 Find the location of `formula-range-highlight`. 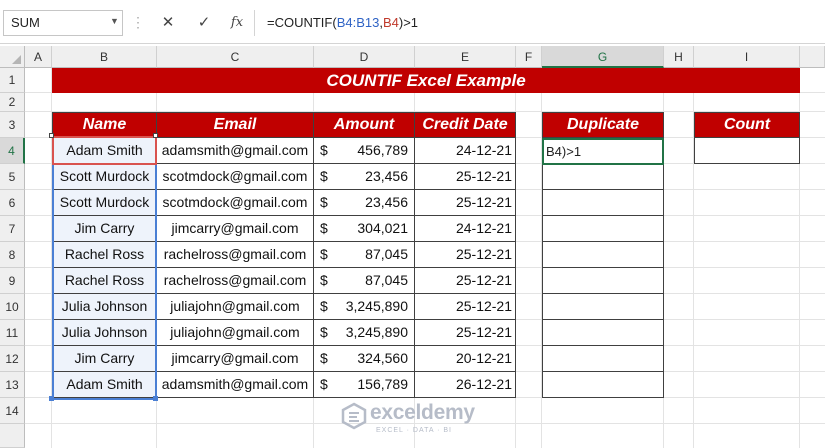

formula-range-highlight is located at coordinates (104, 282).